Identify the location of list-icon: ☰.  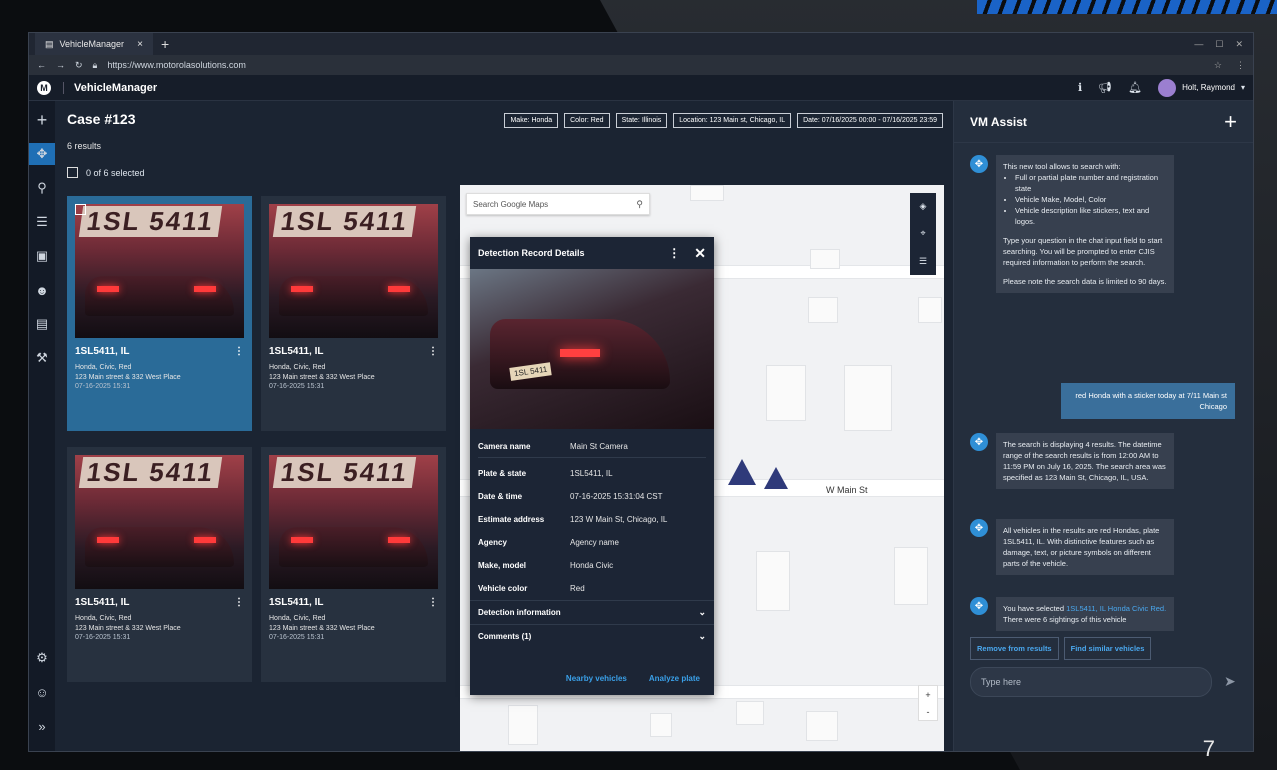
(42, 222).